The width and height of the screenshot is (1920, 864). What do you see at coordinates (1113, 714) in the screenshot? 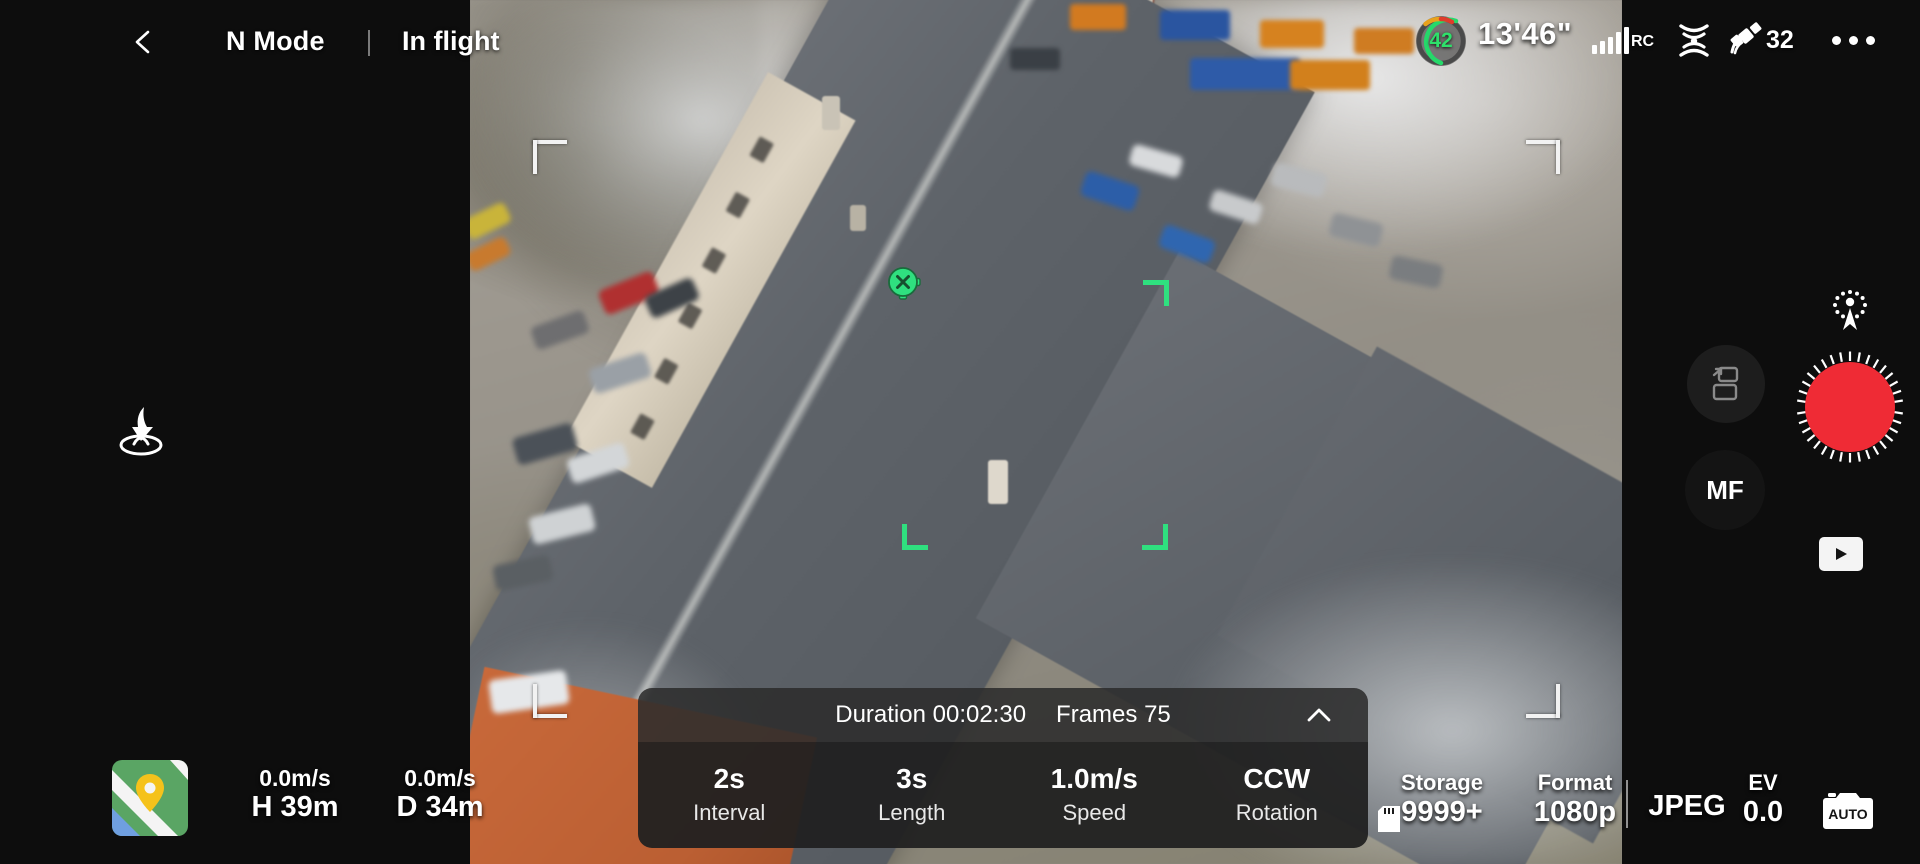
I see `frames-text: Frames 75` at bounding box center [1113, 714].